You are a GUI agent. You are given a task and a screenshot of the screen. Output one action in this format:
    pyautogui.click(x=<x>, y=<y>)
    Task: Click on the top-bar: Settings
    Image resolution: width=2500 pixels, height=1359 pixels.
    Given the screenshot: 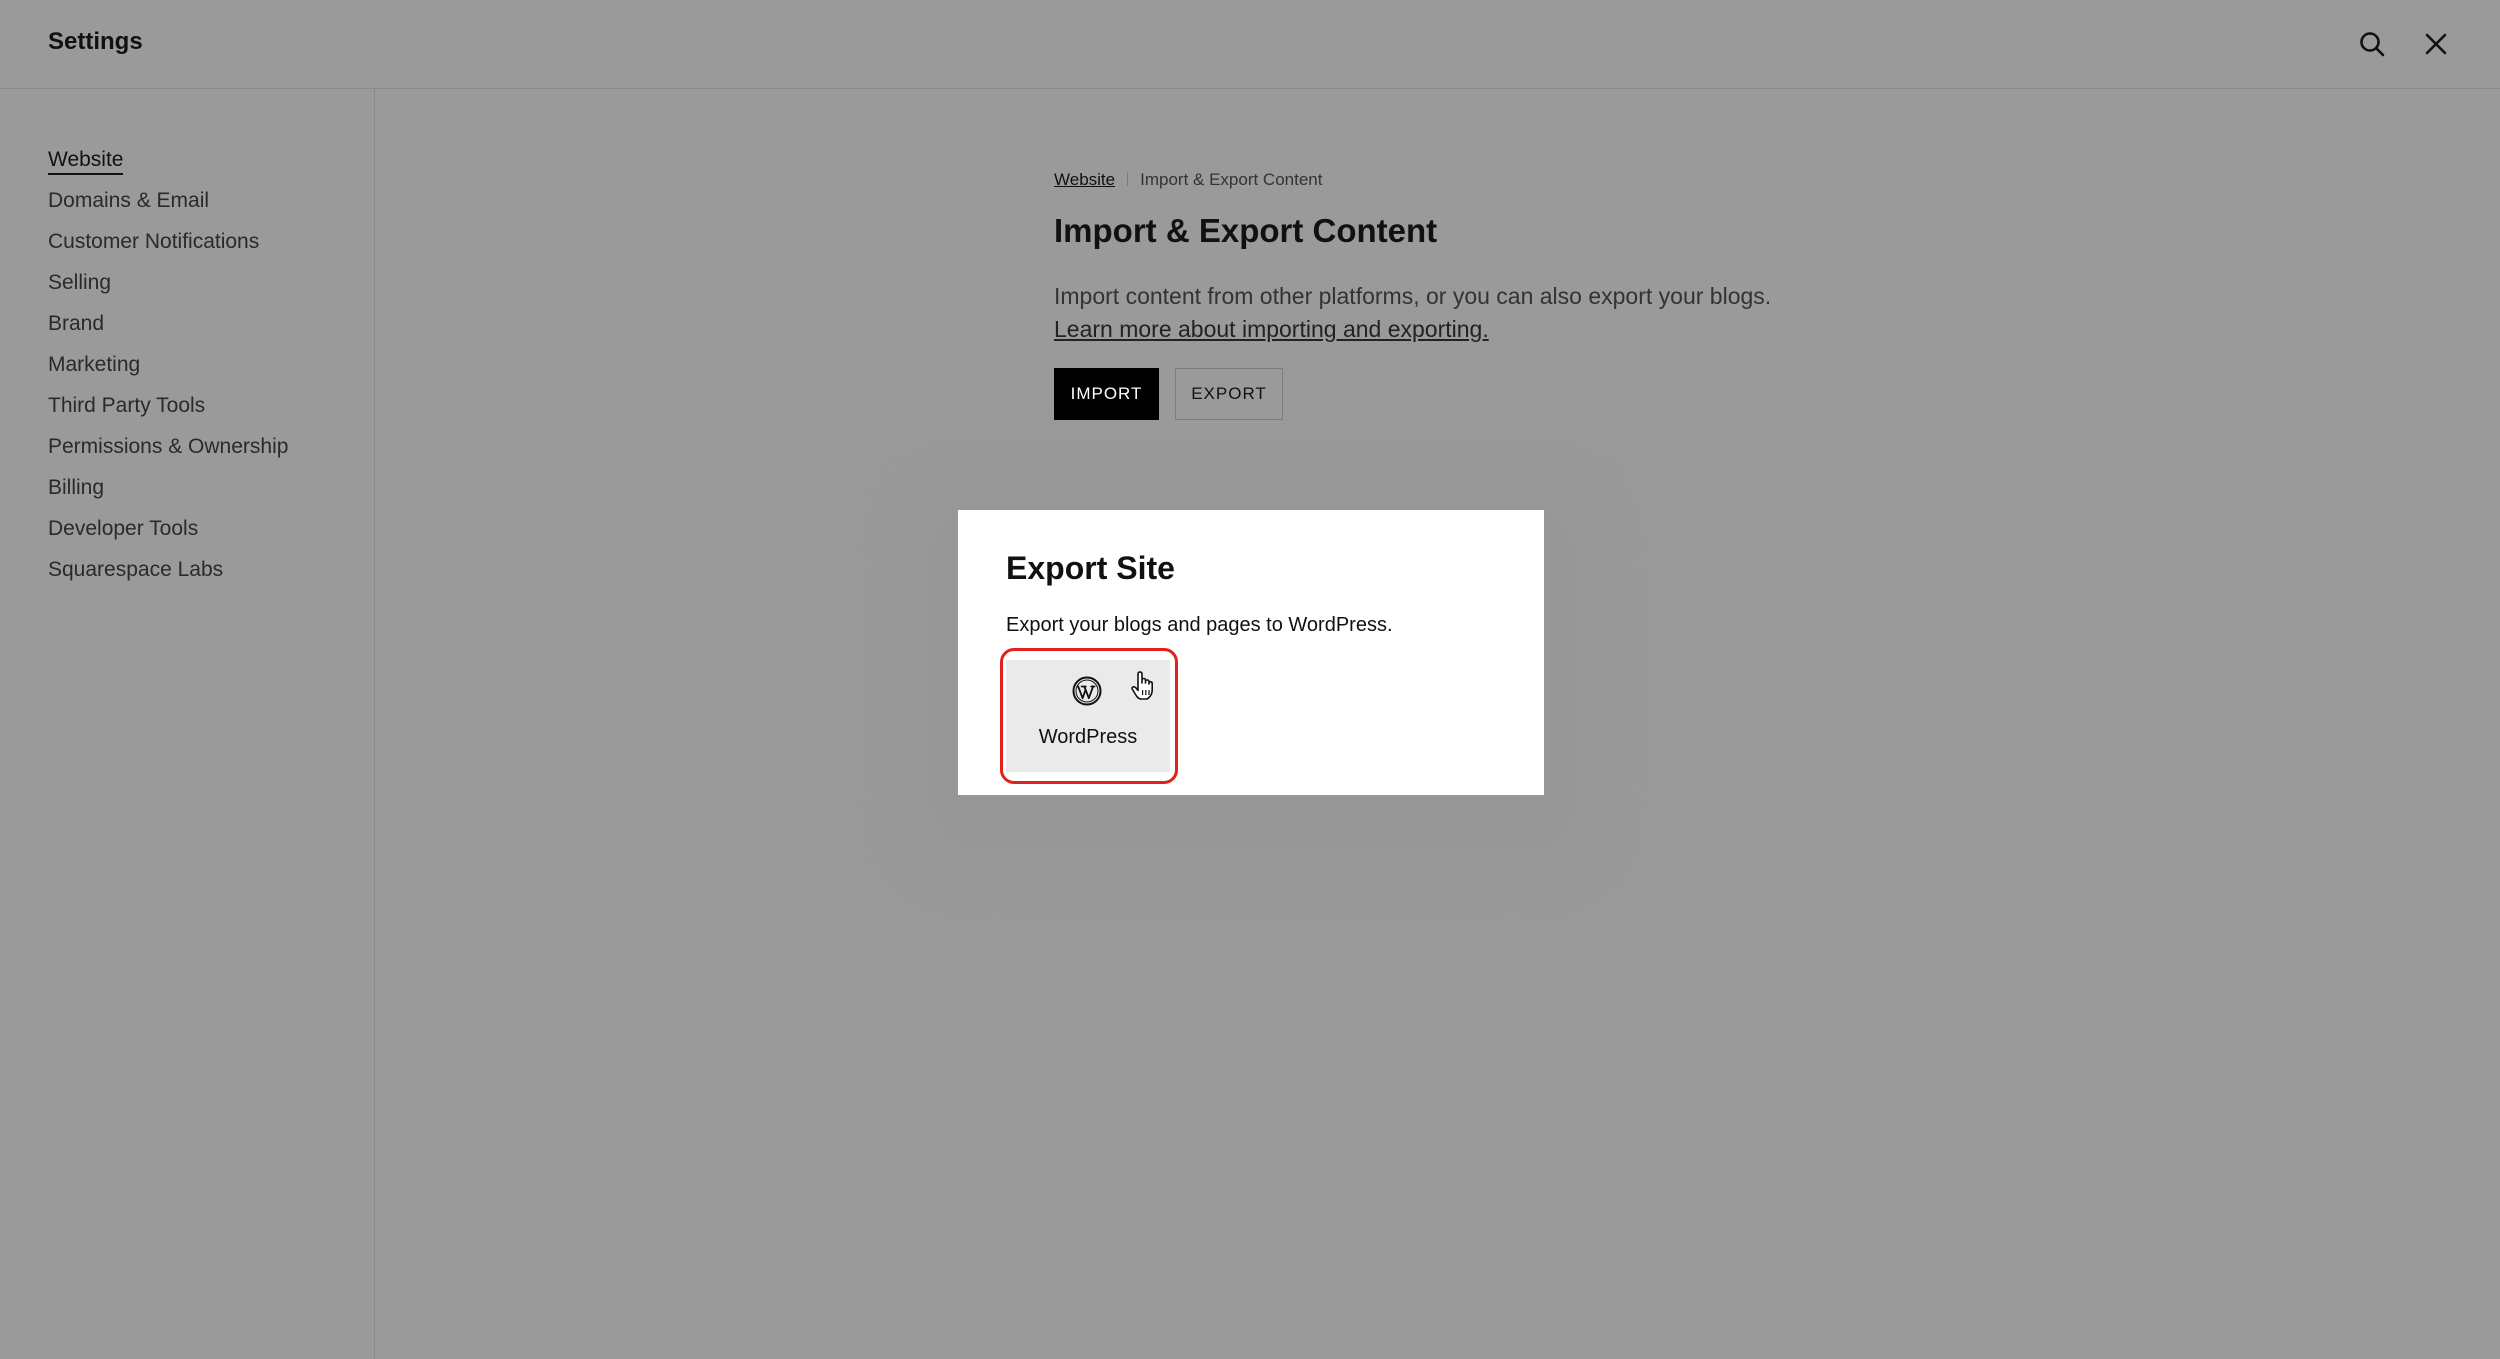 What is the action you would take?
    pyautogui.click(x=1250, y=44)
    